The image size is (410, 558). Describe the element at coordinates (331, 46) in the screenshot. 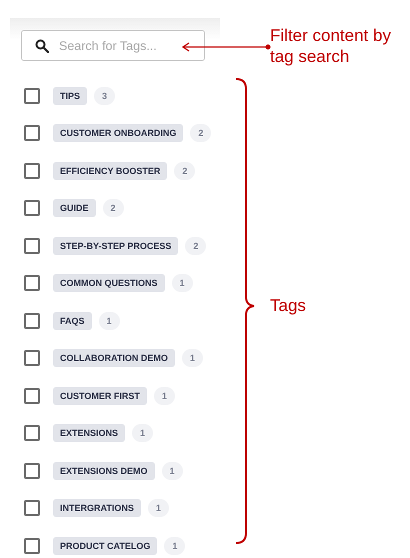

I see `annotation-text: Filter content by tag search` at that location.